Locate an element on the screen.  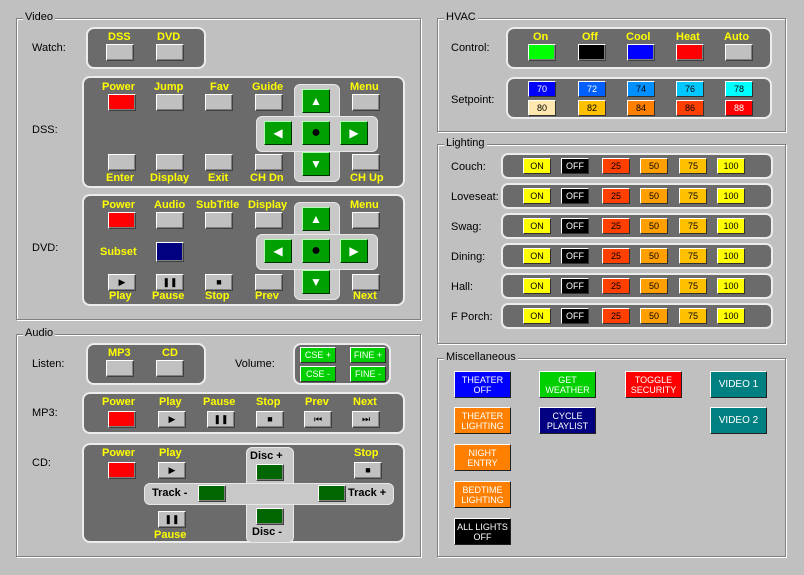
dss-exit-button is located at coordinates (219, 162).